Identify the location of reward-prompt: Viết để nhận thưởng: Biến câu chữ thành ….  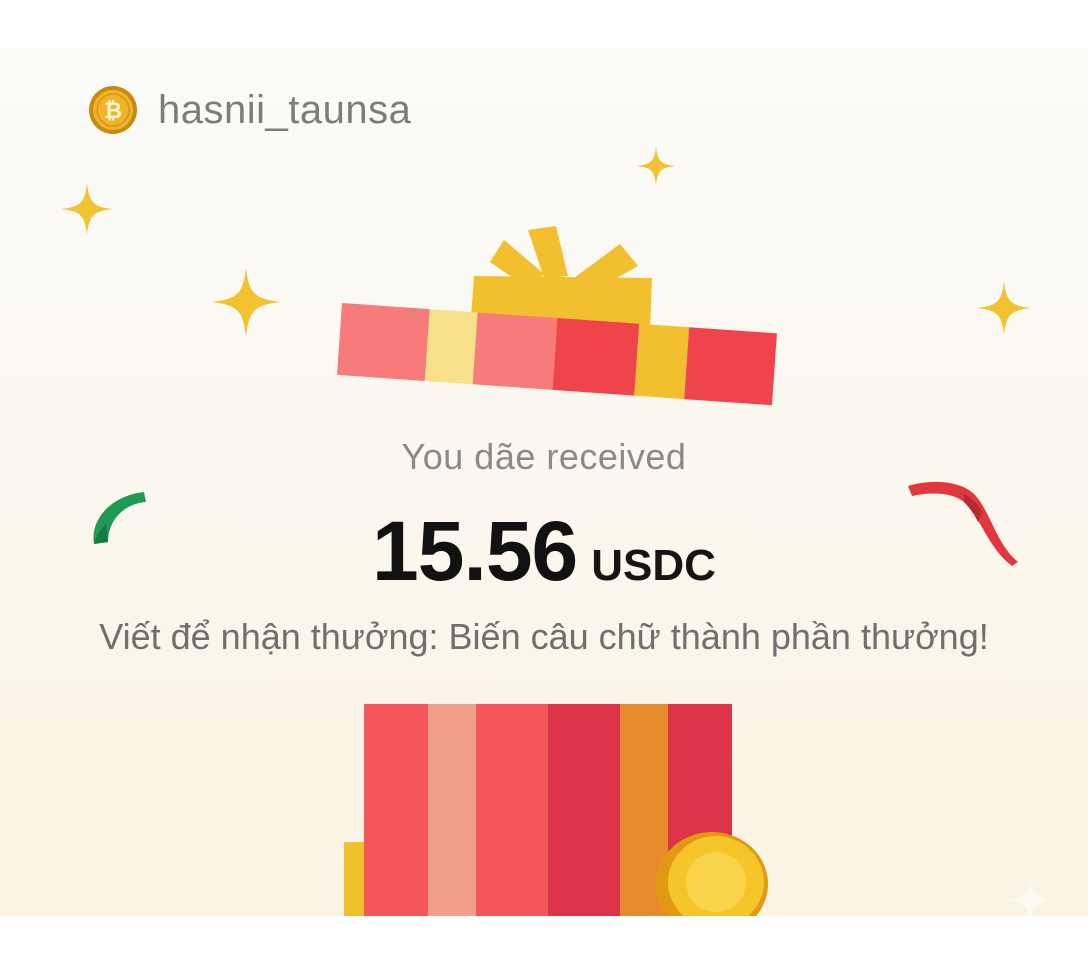
(544, 636).